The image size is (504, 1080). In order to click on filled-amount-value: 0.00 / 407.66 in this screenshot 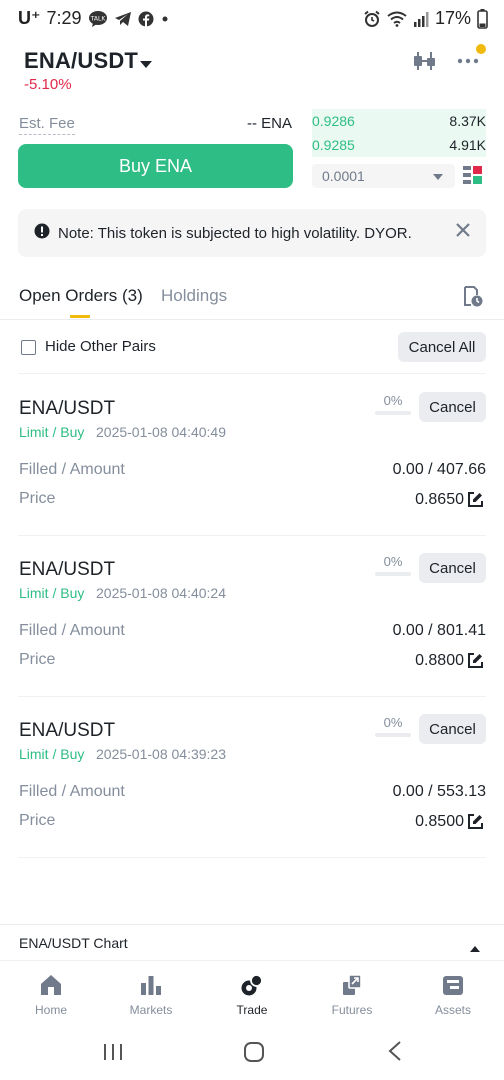, I will do `click(439, 469)`.